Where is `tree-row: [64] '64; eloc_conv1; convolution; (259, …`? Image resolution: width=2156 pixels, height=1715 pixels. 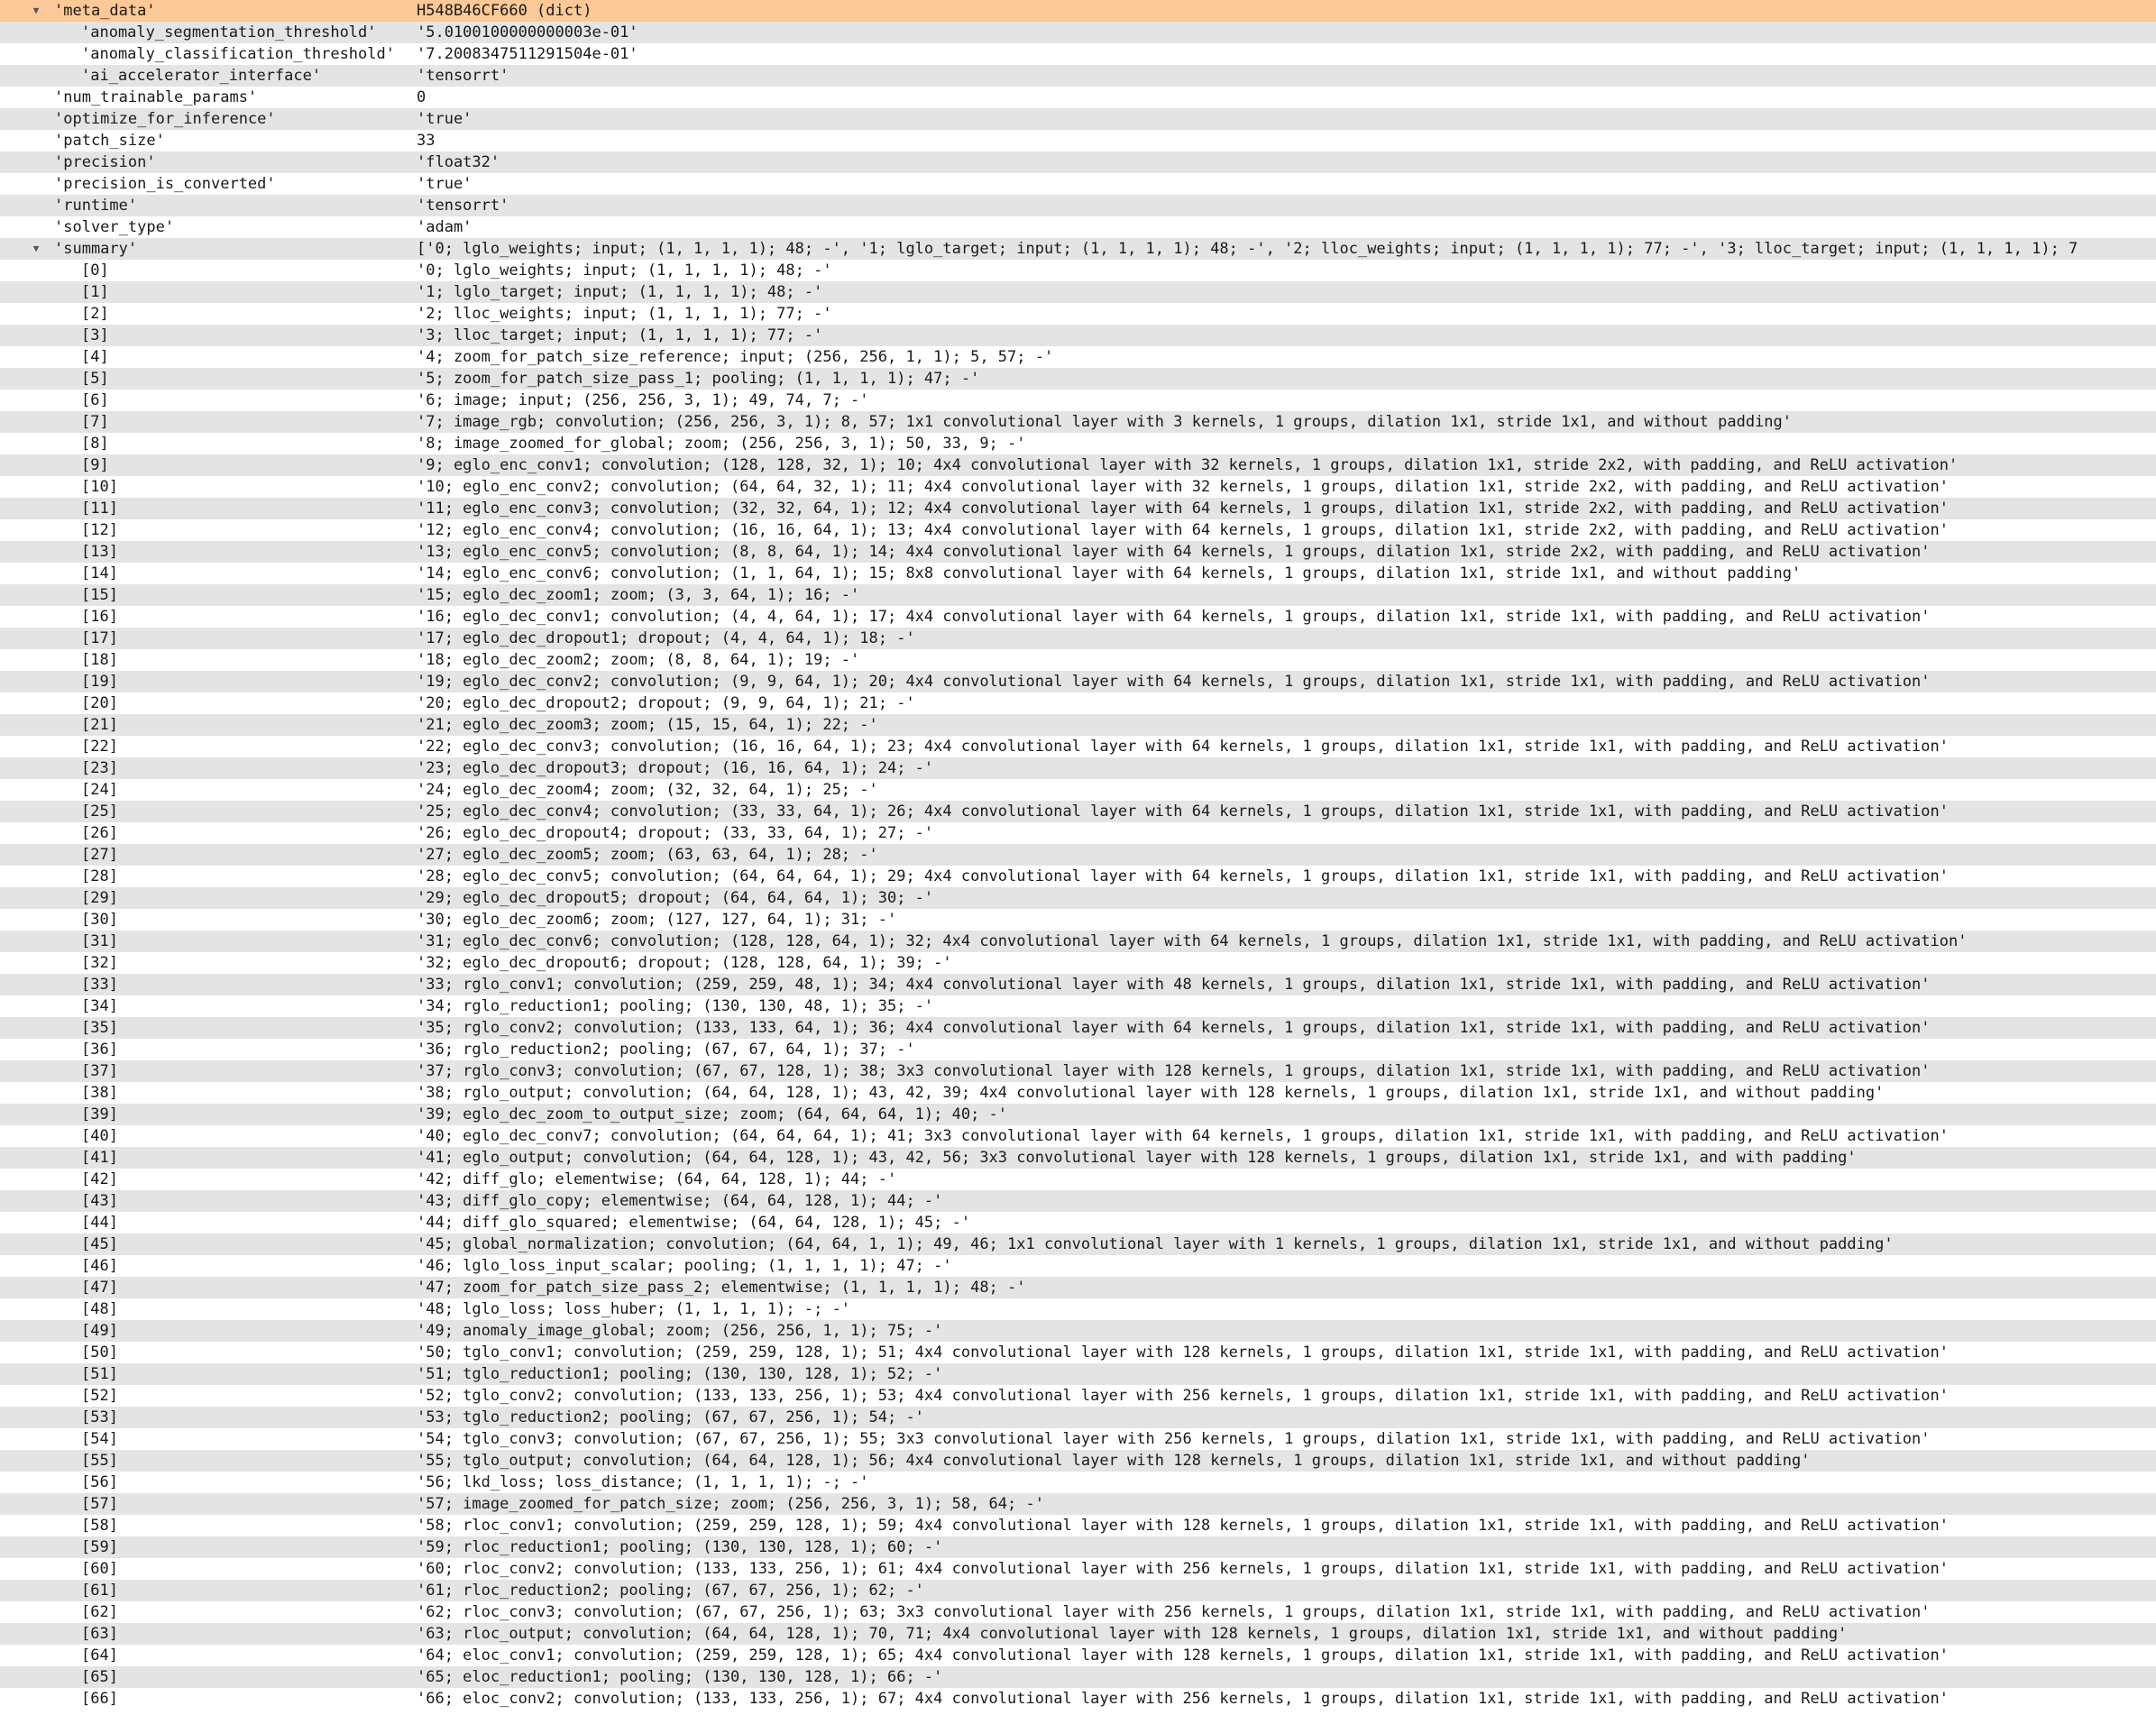 tree-row: [64] '64; eloc_conv1; convolution; (259, … is located at coordinates (1078, 1655).